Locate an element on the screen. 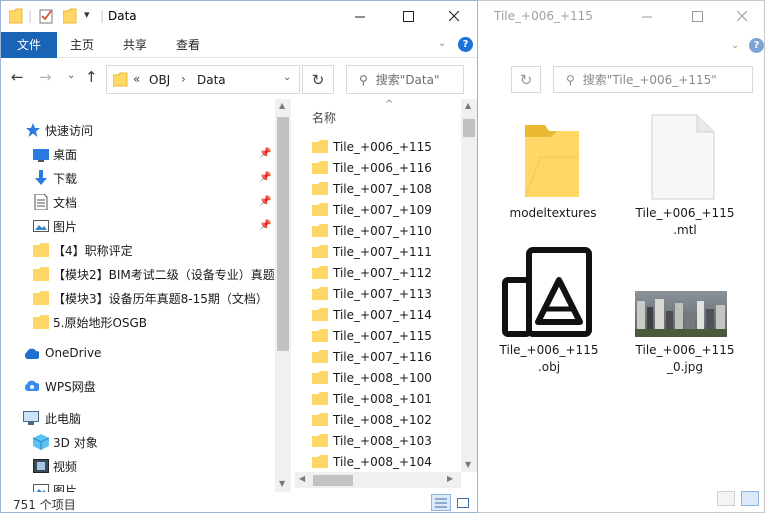  back-arrow-icon: ← is located at coordinates (17, 77).